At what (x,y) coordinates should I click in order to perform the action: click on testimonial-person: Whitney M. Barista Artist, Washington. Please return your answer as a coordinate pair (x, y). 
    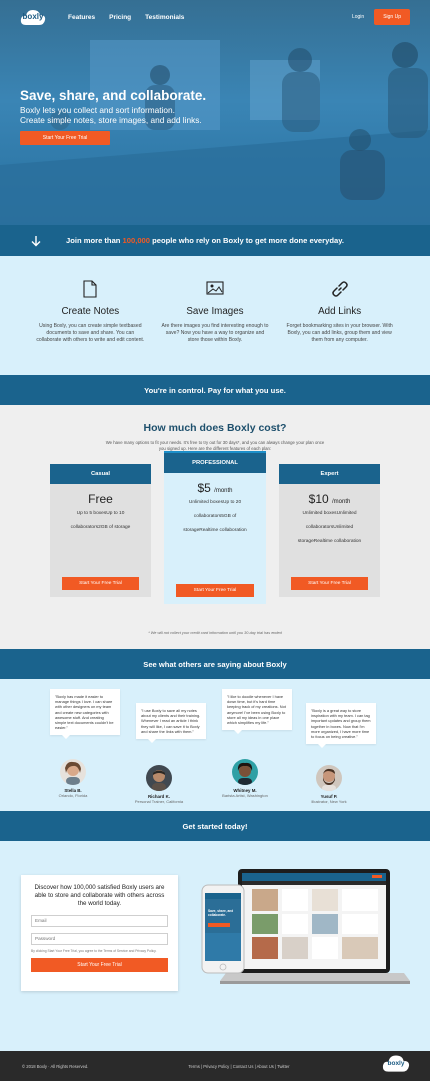
    Looking at the image, I should click on (245, 778).